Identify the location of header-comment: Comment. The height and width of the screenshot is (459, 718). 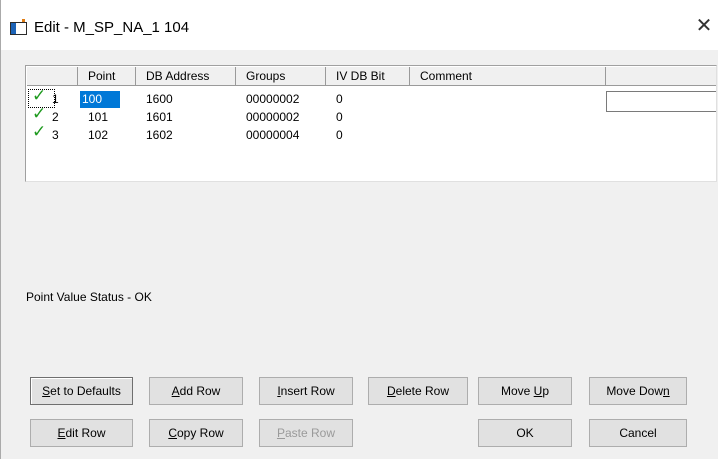
(508, 76).